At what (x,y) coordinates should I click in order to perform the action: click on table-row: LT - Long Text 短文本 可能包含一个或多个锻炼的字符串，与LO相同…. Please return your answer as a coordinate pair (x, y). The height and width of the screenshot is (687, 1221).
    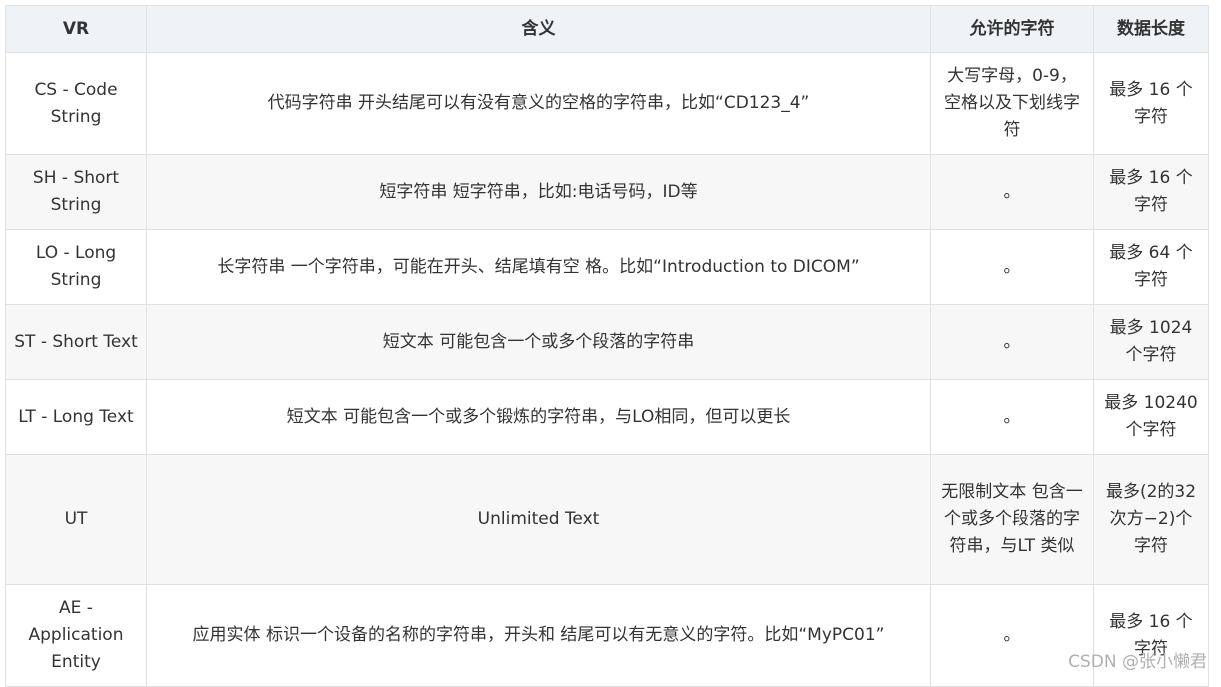
    Looking at the image, I should click on (607, 417).